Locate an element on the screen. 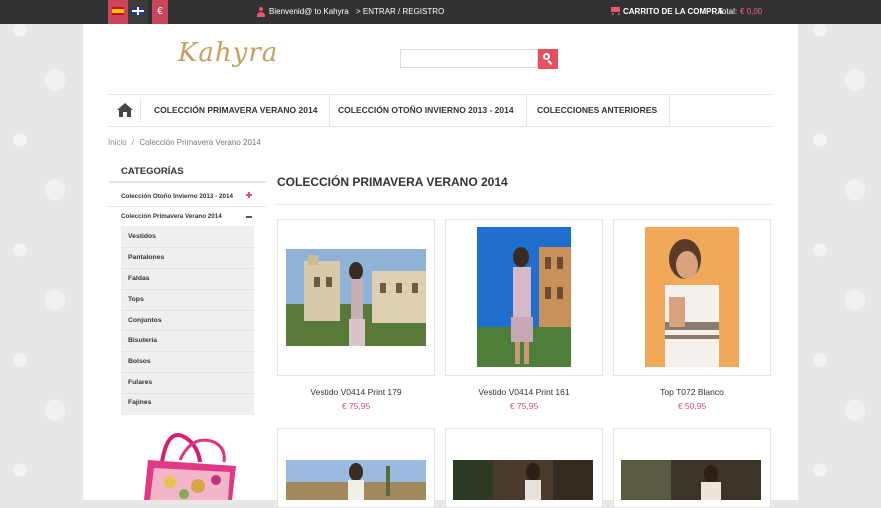  uk-flag-icon is located at coordinates (138, 11).